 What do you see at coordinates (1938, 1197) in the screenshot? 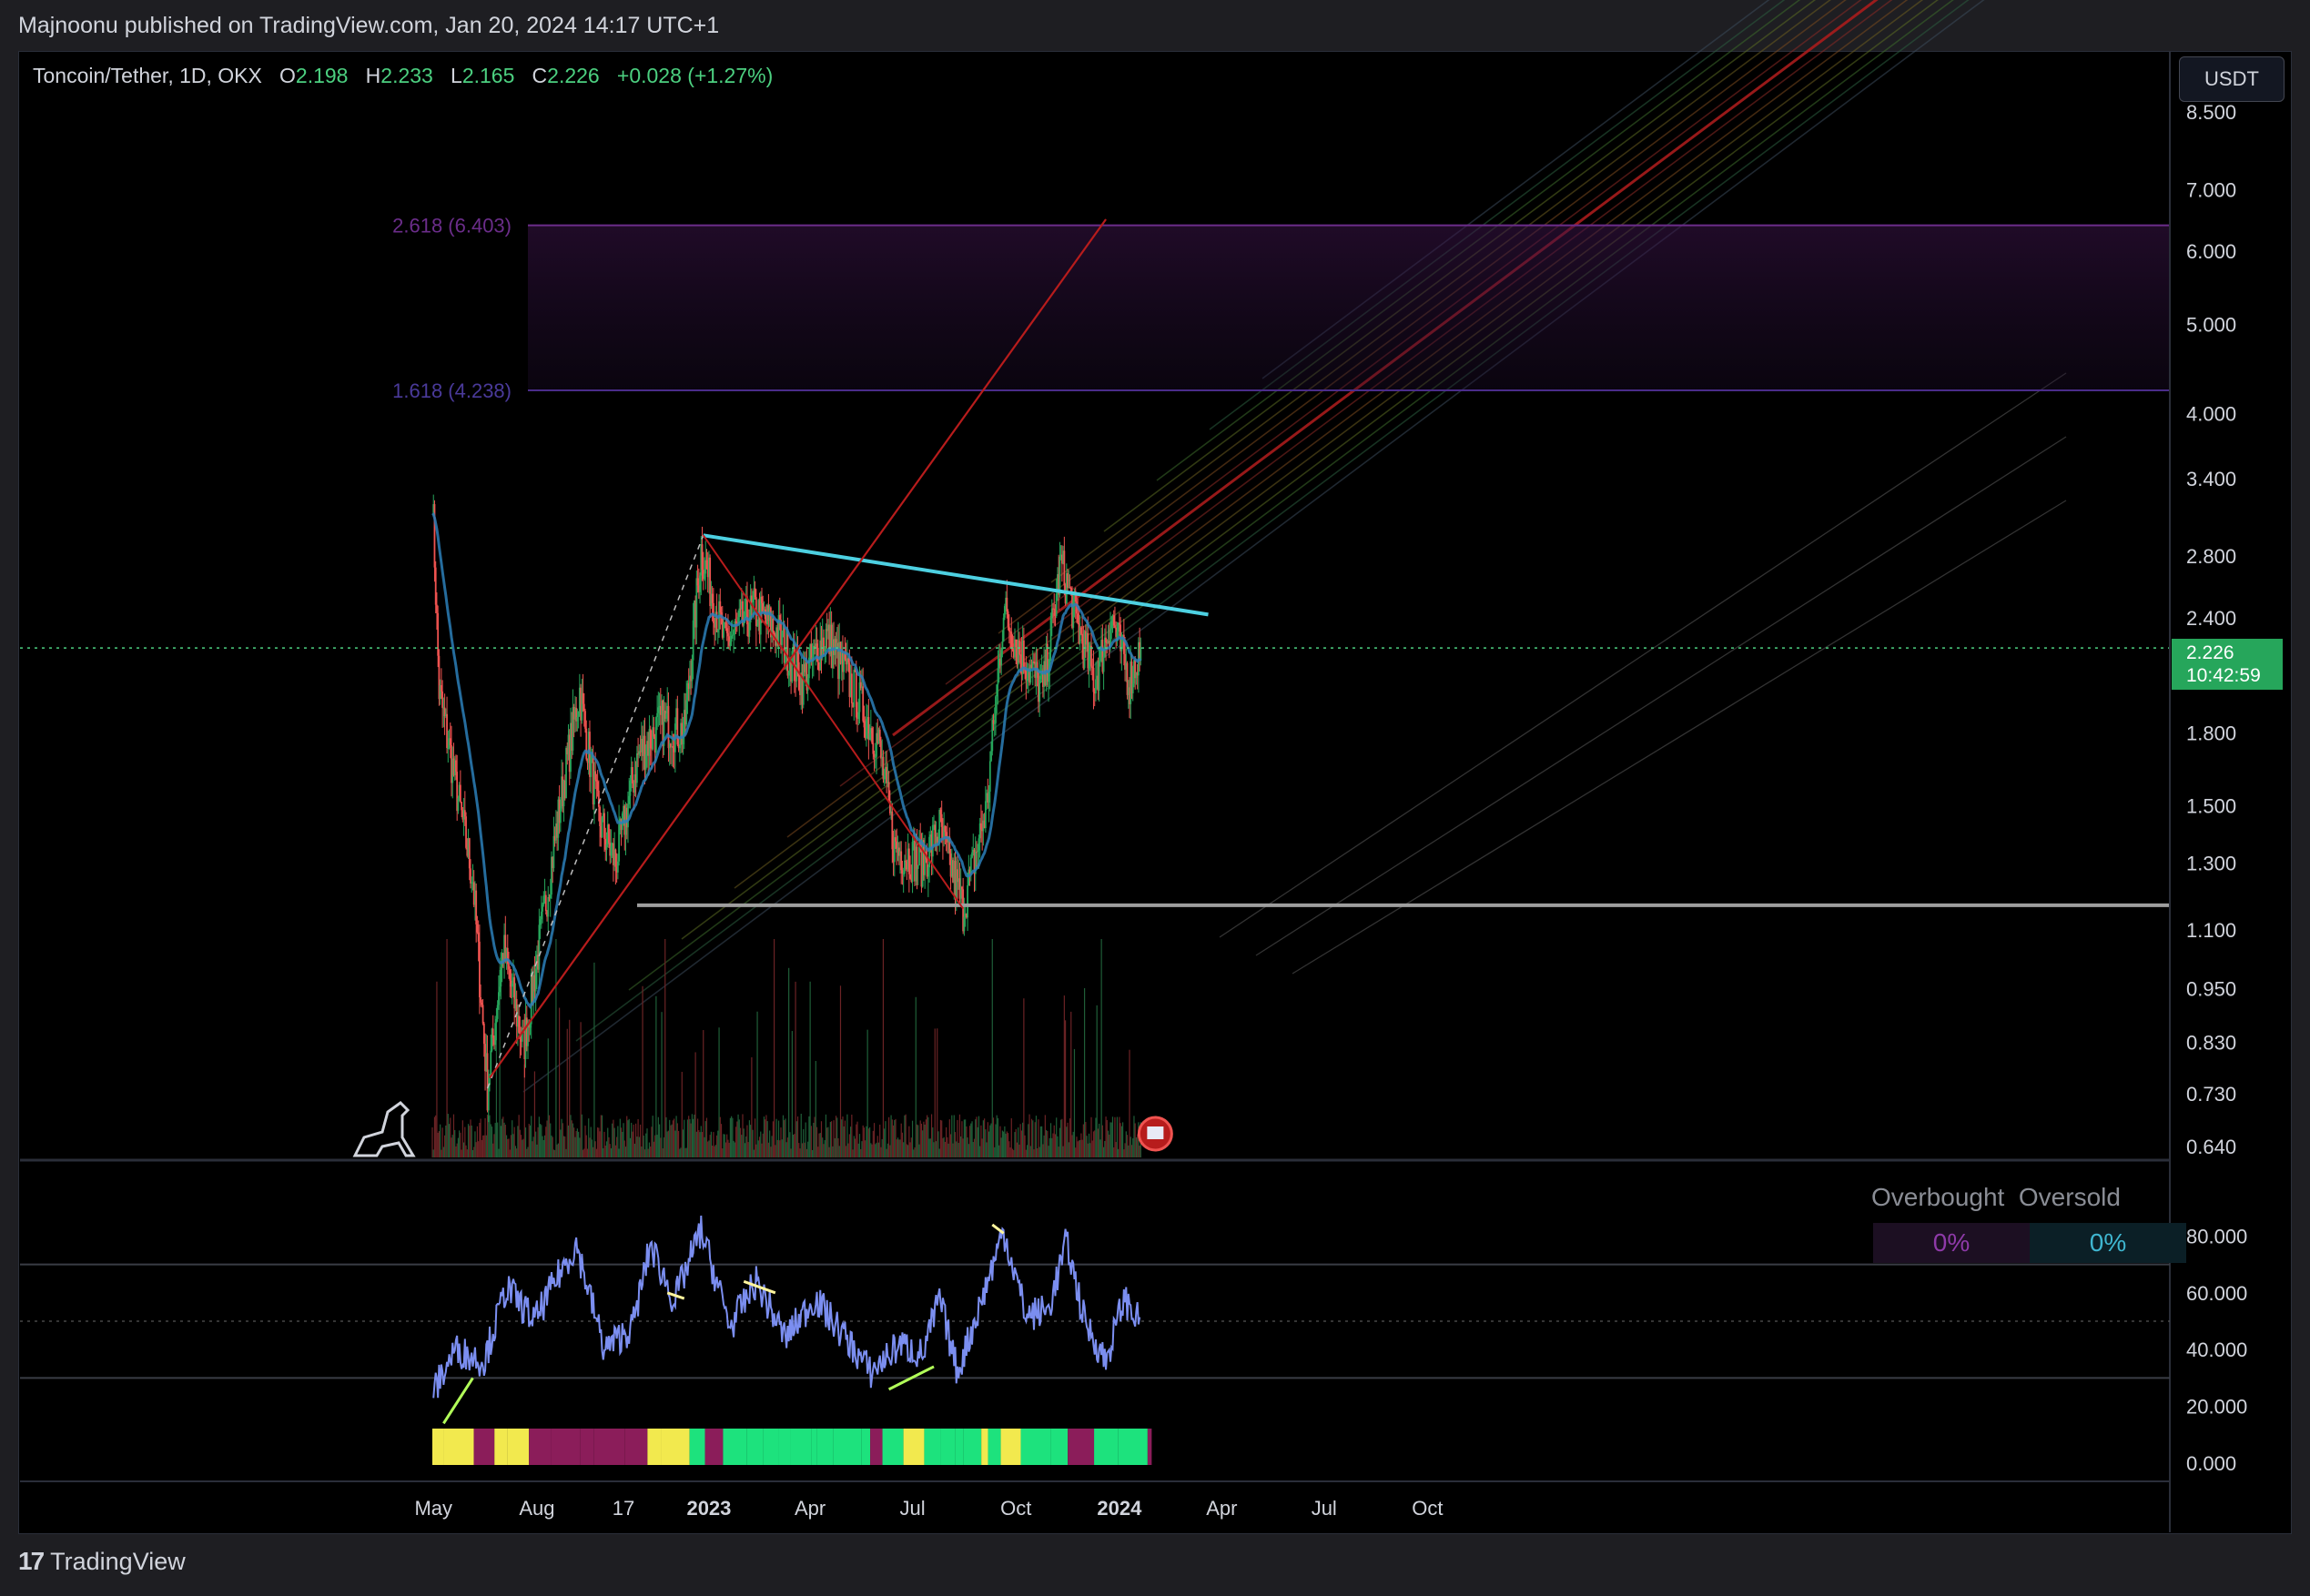
I see `overbought-header: Overbought` at bounding box center [1938, 1197].